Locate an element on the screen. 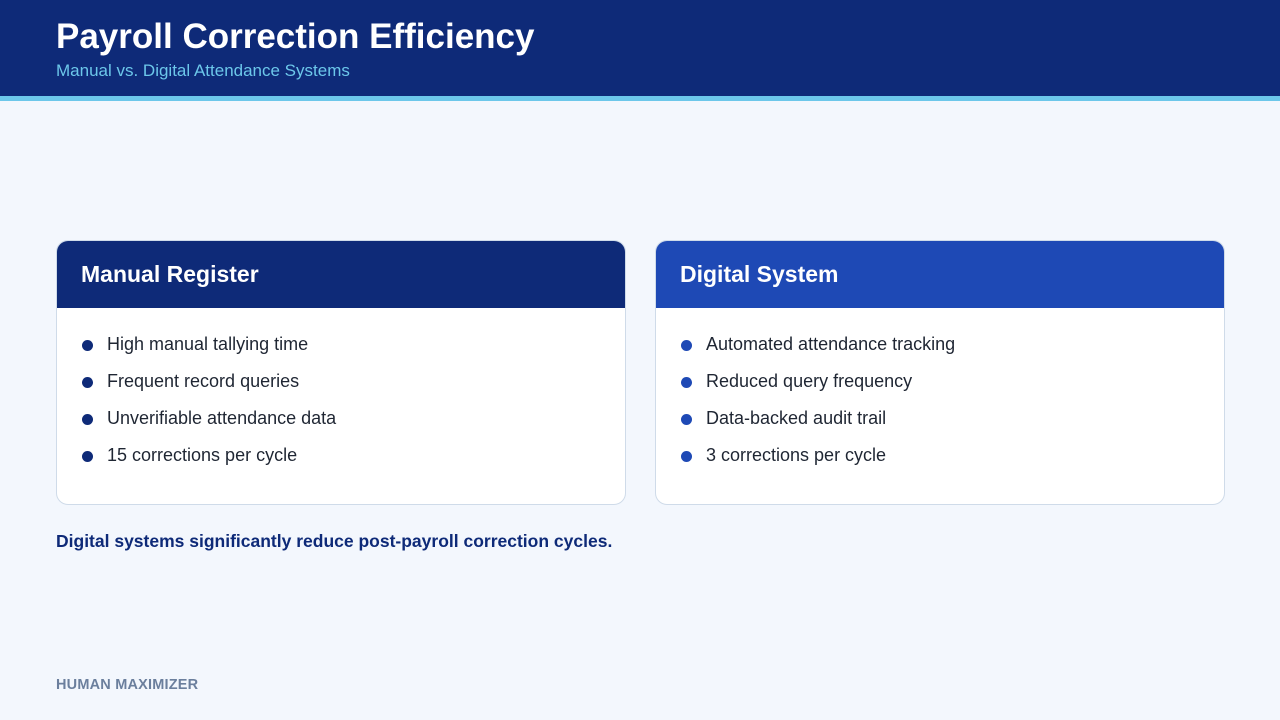  list-item-text: 15 corrections per cycle is located at coordinates (202, 455).